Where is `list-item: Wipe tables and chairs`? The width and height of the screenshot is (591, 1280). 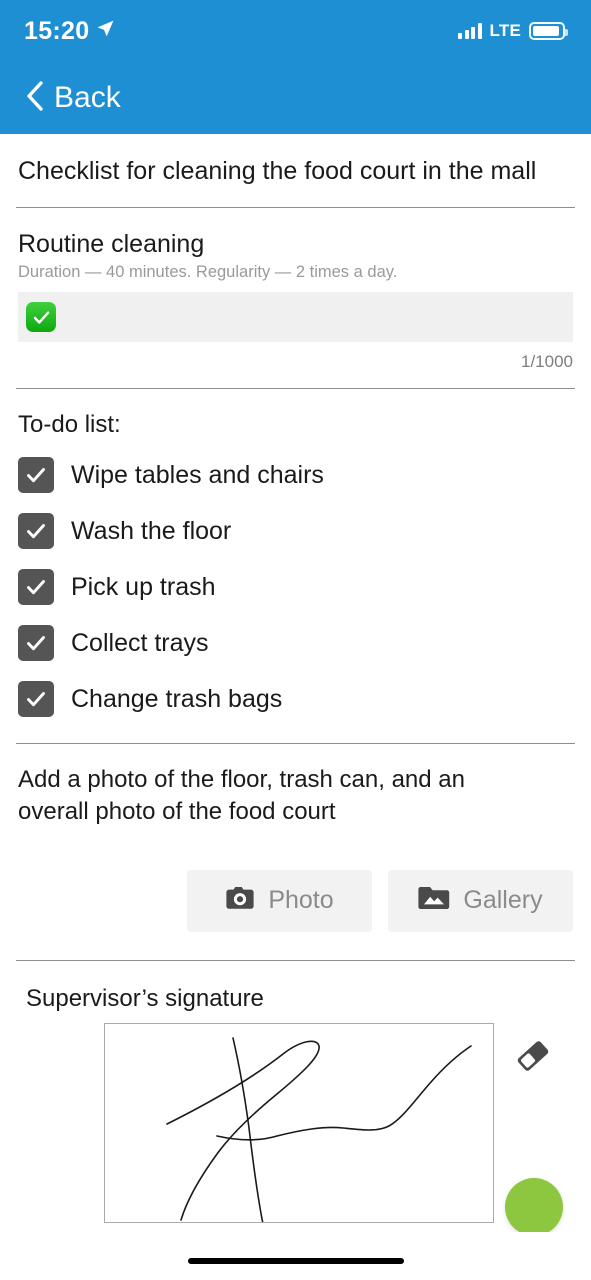 list-item: Wipe tables and chairs is located at coordinates (295, 475).